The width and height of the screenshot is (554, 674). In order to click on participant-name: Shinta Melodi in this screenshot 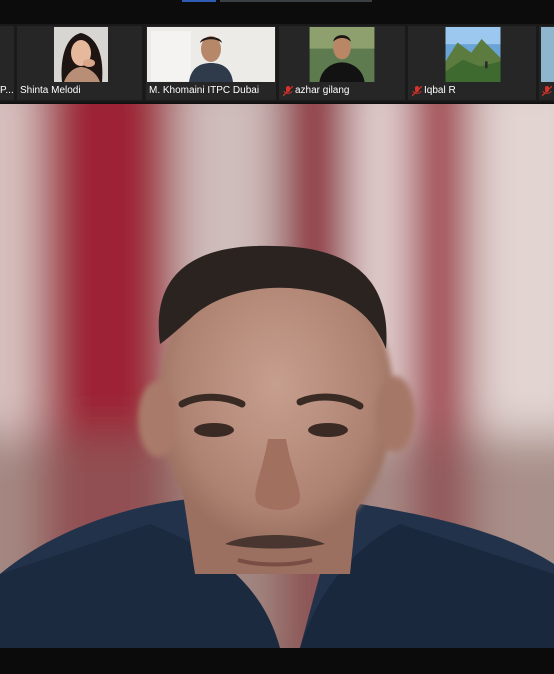, I will do `click(50, 90)`.